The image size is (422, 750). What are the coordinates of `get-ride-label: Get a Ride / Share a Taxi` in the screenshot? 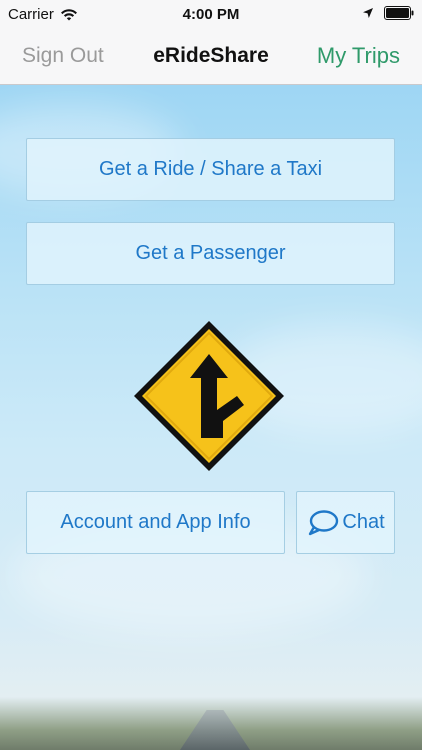 It's located at (210, 169).